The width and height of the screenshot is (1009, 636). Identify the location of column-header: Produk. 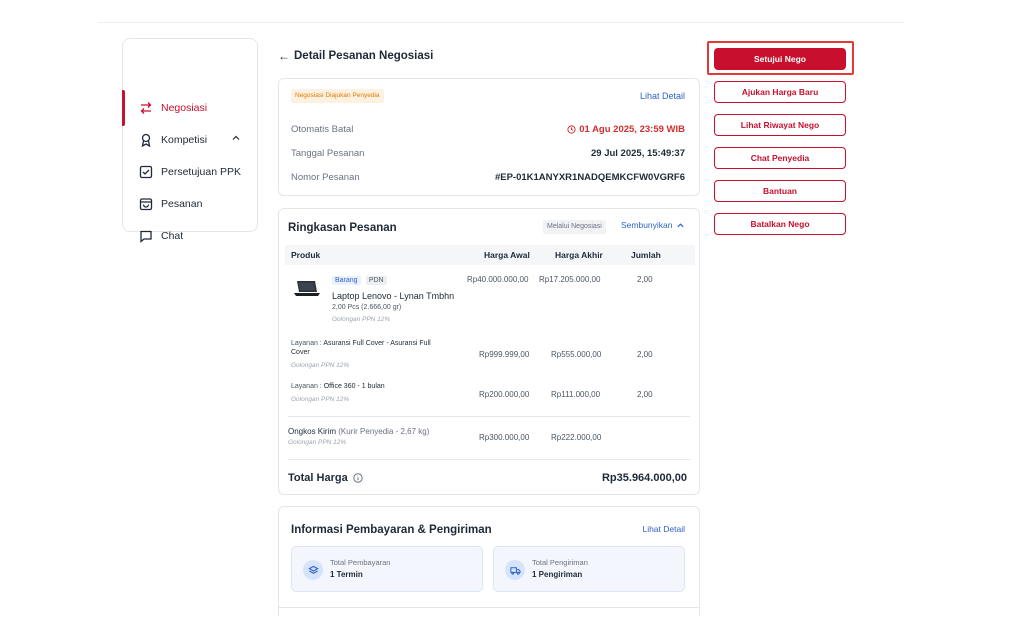
(306, 255).